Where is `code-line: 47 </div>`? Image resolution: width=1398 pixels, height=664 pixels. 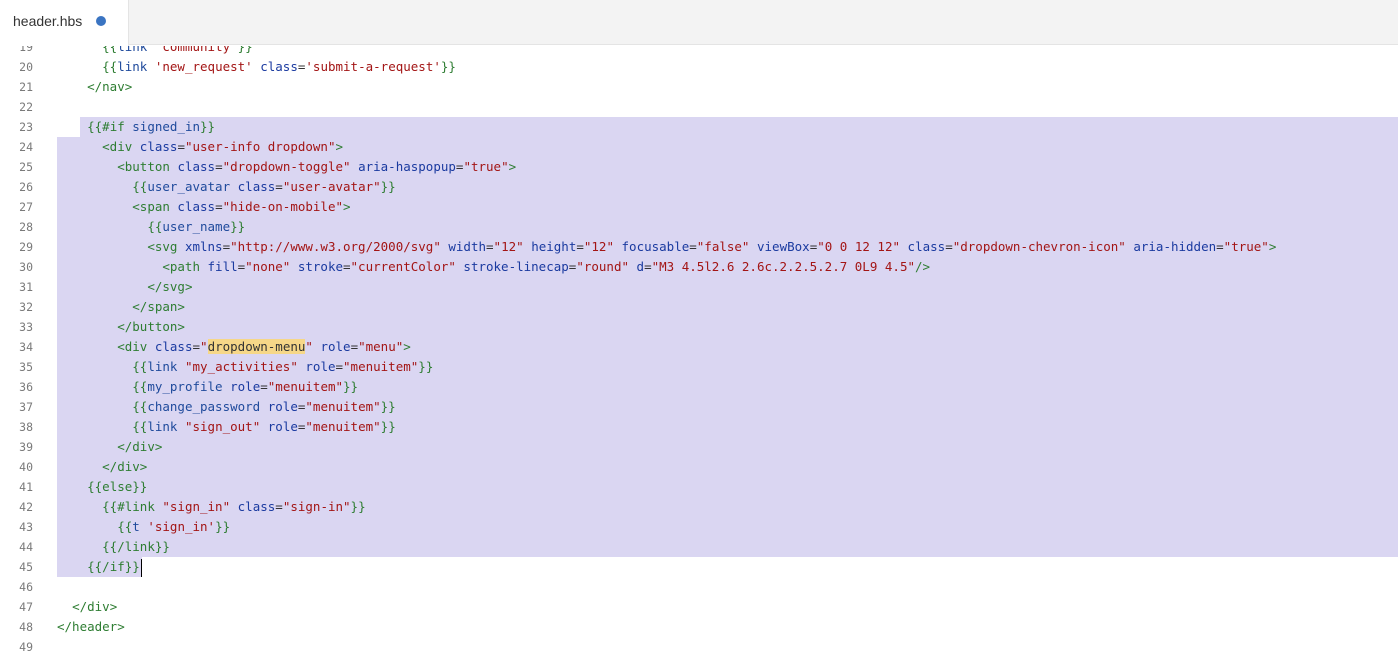
code-line: 47 </div> is located at coordinates (699, 607).